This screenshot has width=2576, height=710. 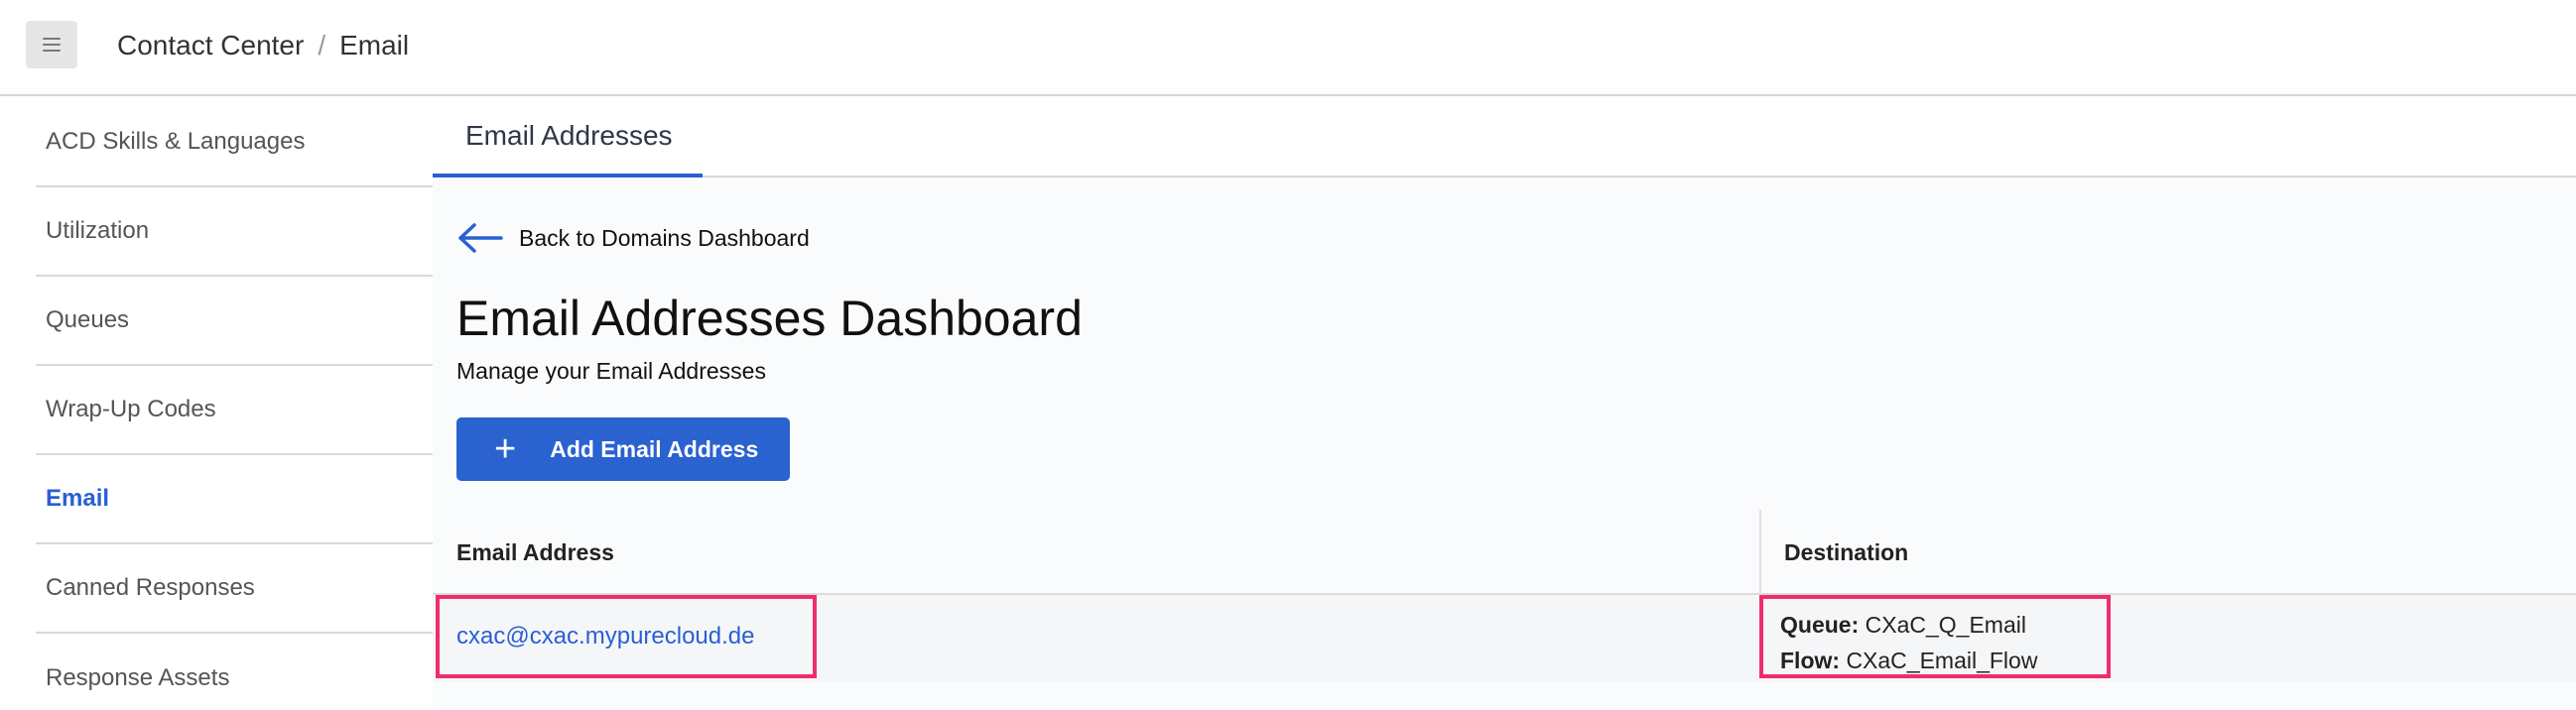 What do you see at coordinates (235, 322) in the screenshot?
I see `sidebar-item-queues: Queues` at bounding box center [235, 322].